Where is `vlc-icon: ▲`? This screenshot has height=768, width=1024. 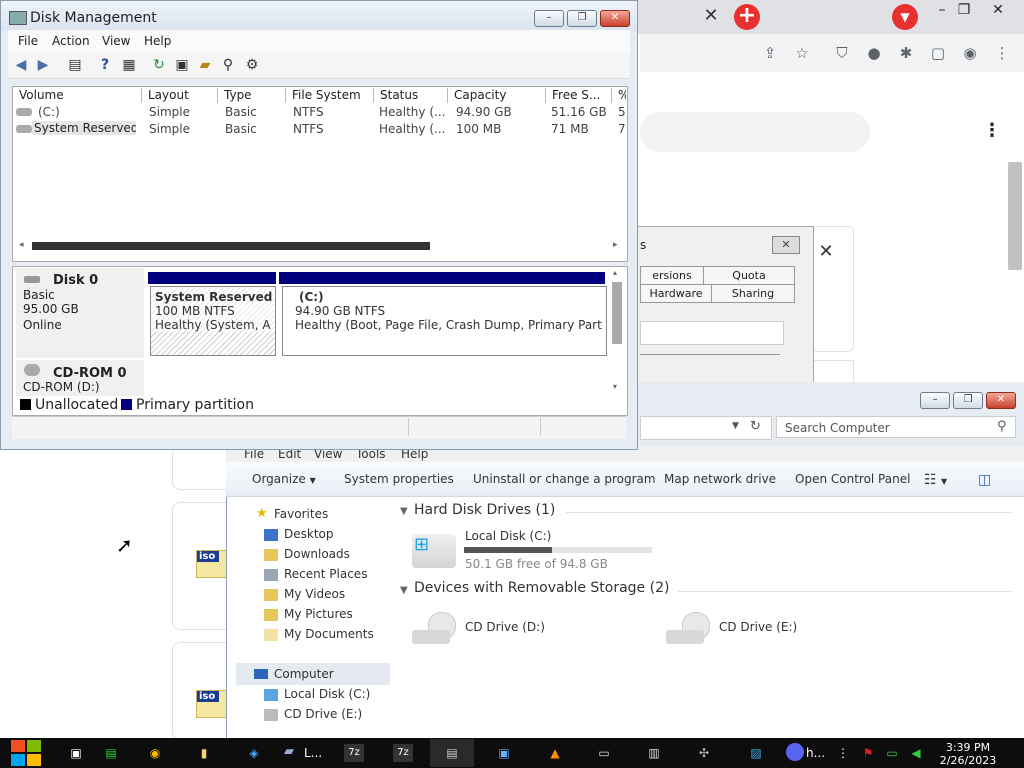 vlc-icon: ▲ is located at coordinates (555, 753).